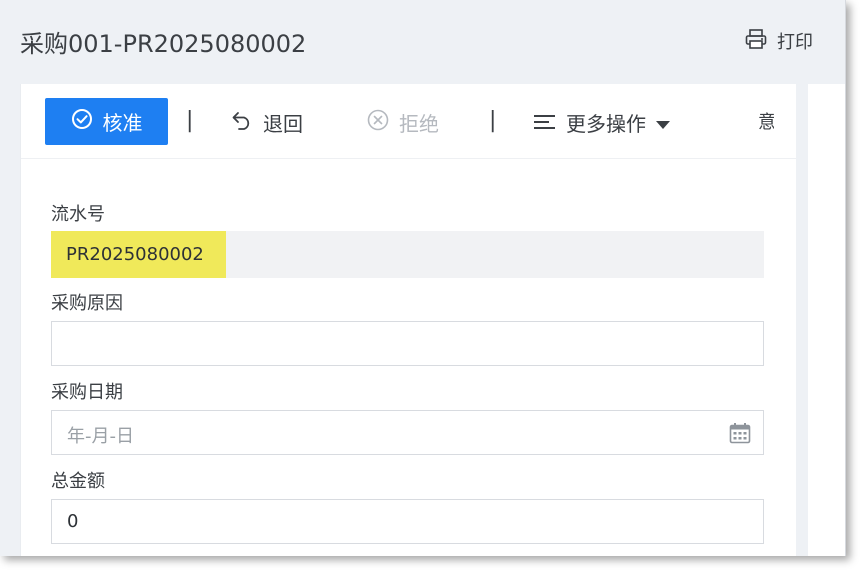 The height and width of the screenshot is (579, 867). What do you see at coordinates (407, 254) in the screenshot?
I see `serial-field: PR2025080002` at bounding box center [407, 254].